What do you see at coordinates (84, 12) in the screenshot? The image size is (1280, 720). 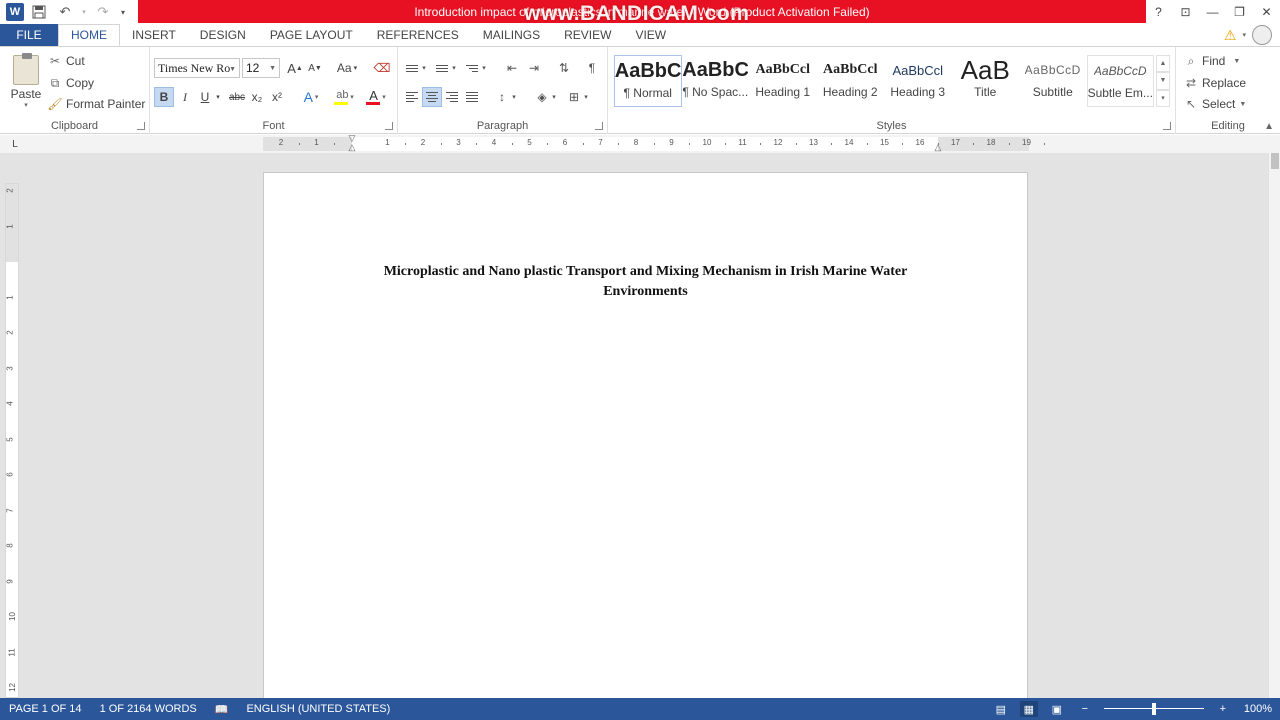 I see `undo-dropdown-icon: ▾` at bounding box center [84, 12].